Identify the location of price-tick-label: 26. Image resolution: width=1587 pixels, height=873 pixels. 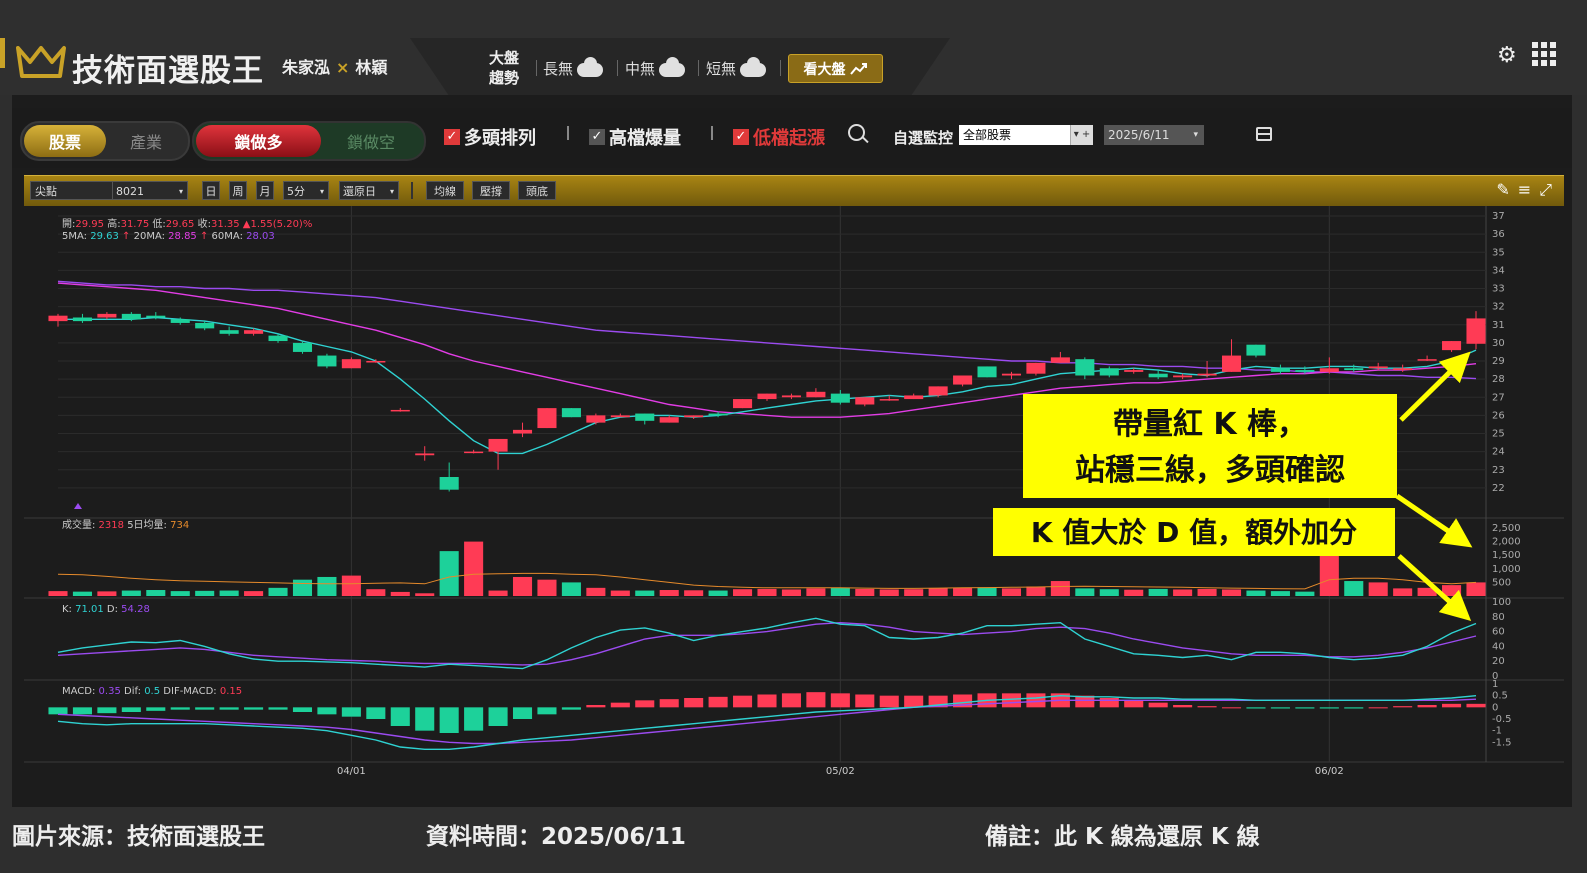
(1498, 415).